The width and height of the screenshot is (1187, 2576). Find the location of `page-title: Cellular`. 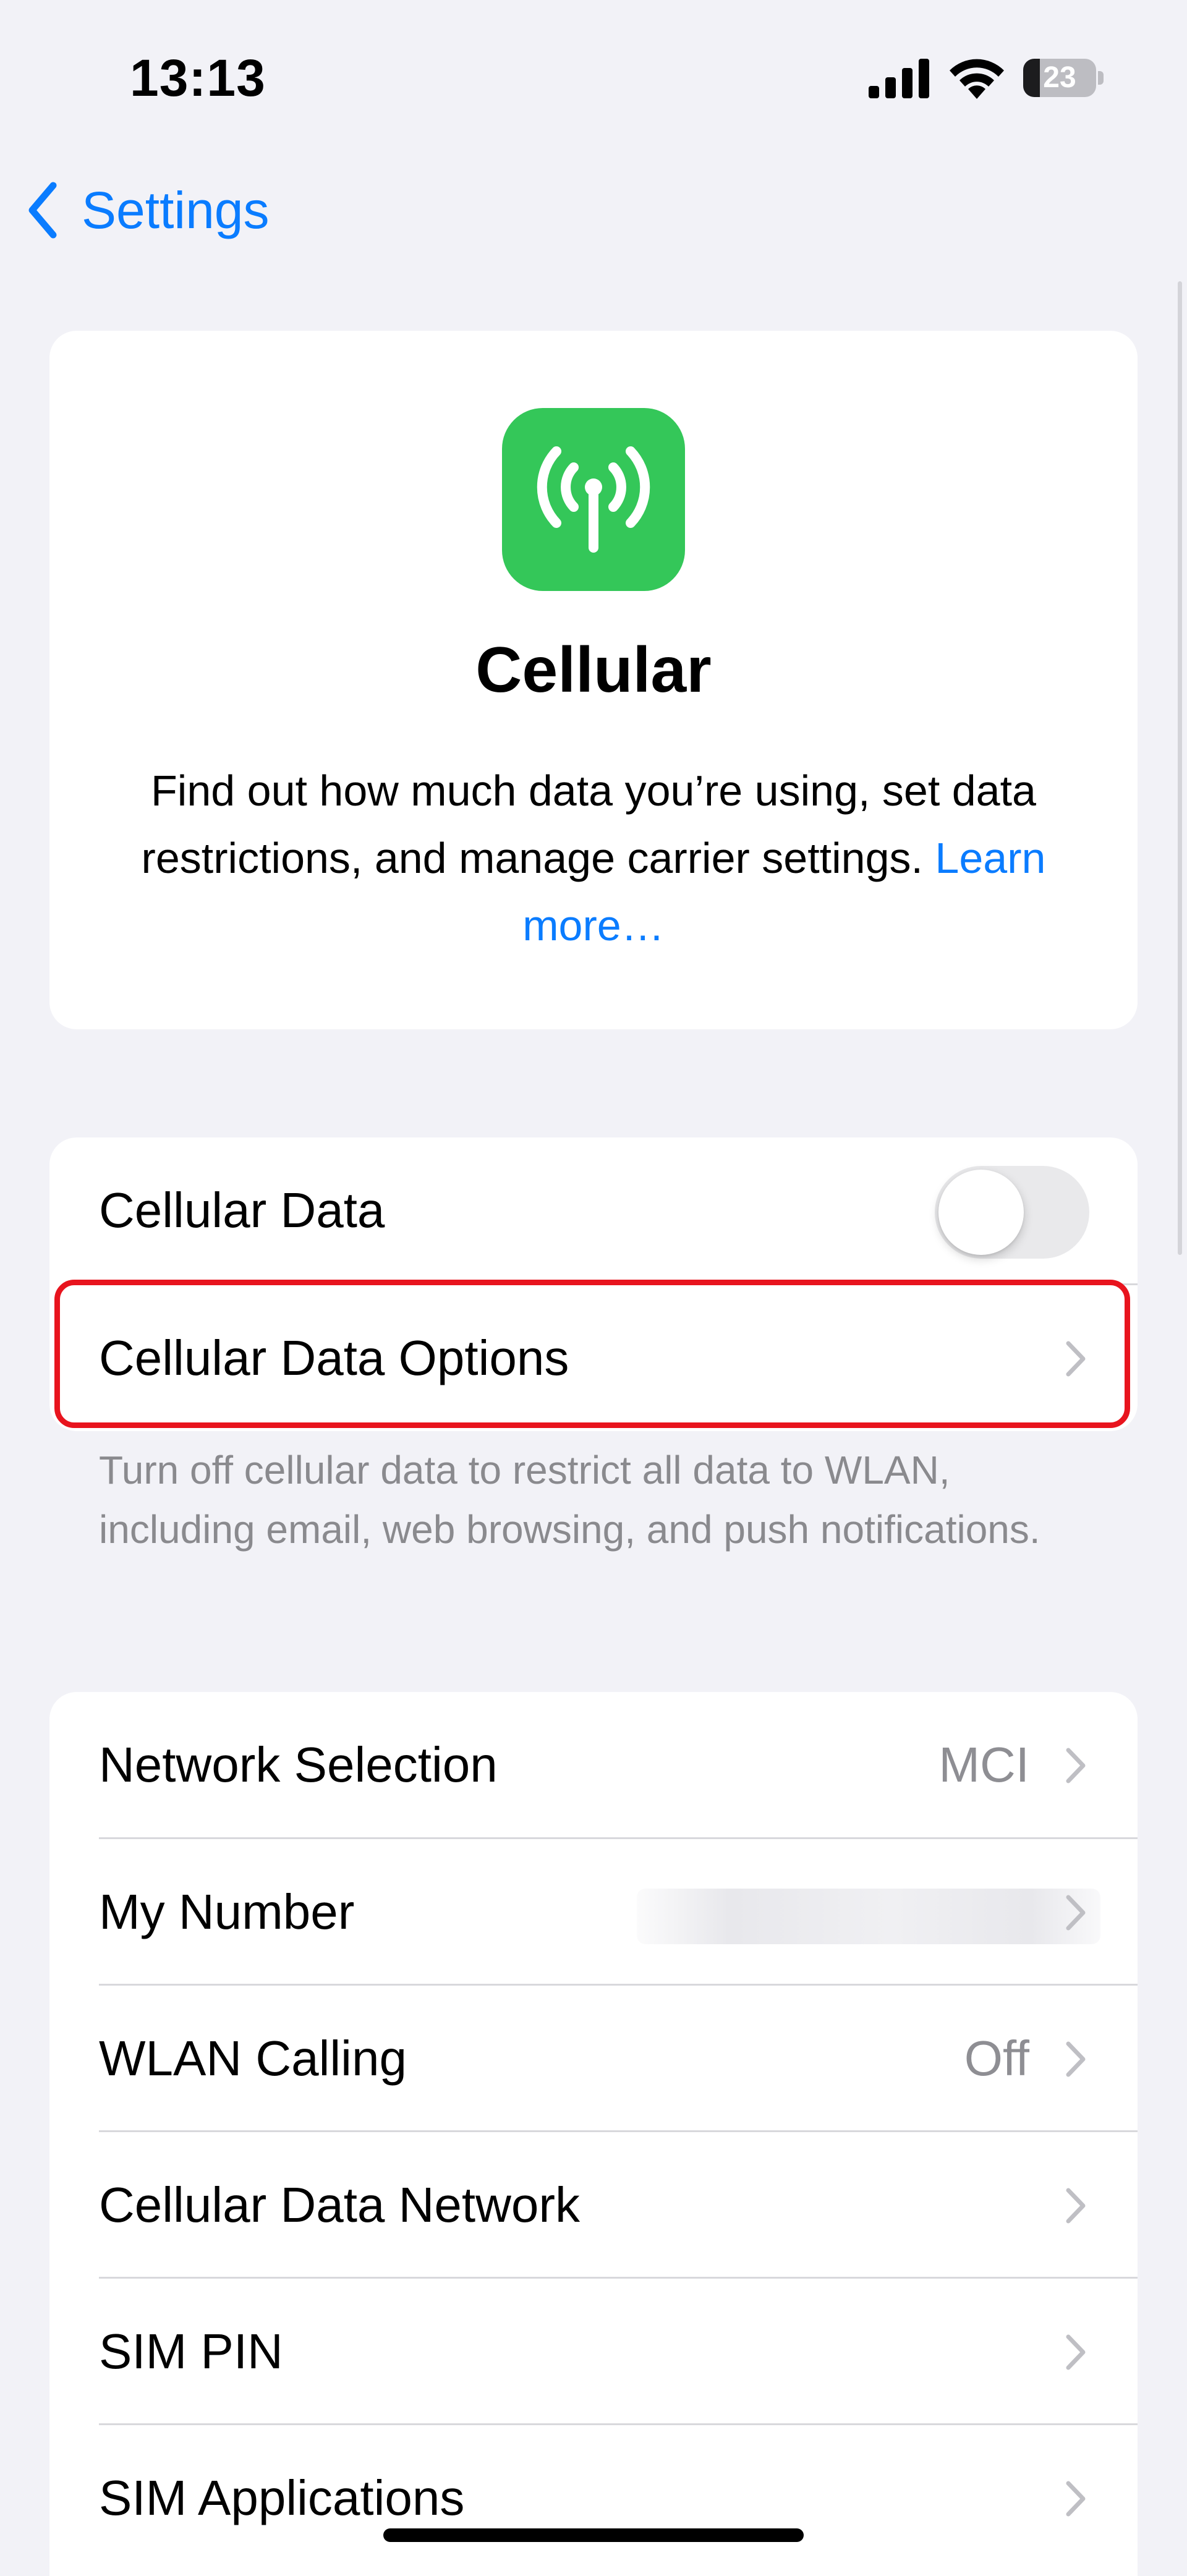

page-title: Cellular is located at coordinates (593, 670).